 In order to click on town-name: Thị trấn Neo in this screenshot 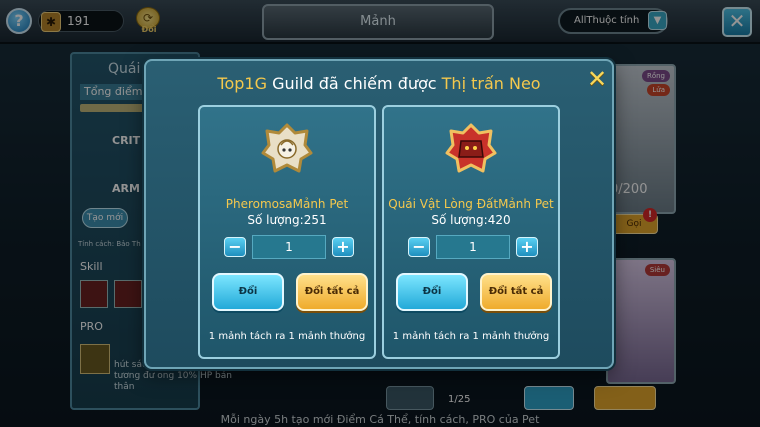, I will do `click(491, 83)`.